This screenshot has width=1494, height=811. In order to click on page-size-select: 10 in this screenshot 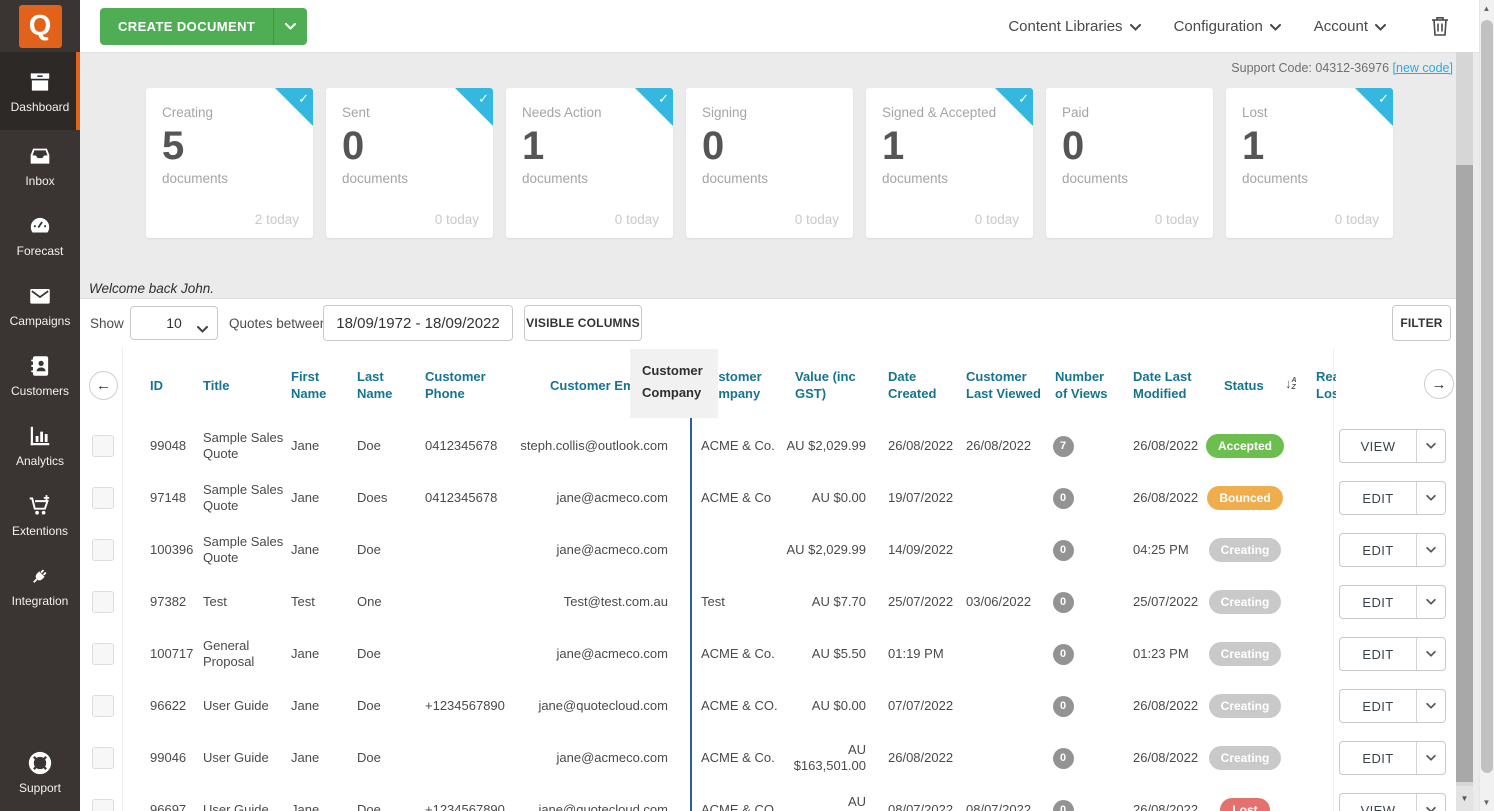, I will do `click(174, 323)`.